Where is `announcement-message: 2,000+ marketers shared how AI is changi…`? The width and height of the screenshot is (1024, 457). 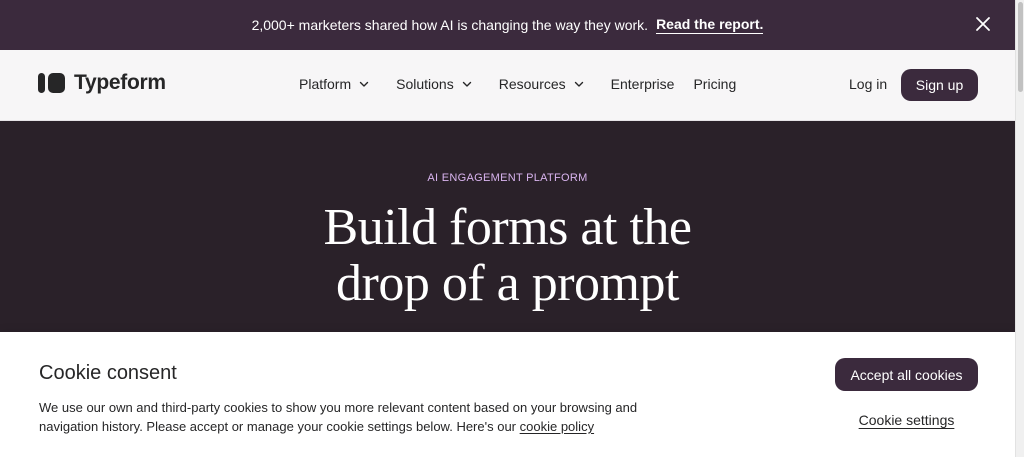 announcement-message: 2,000+ marketers shared how AI is changi… is located at coordinates (450, 25).